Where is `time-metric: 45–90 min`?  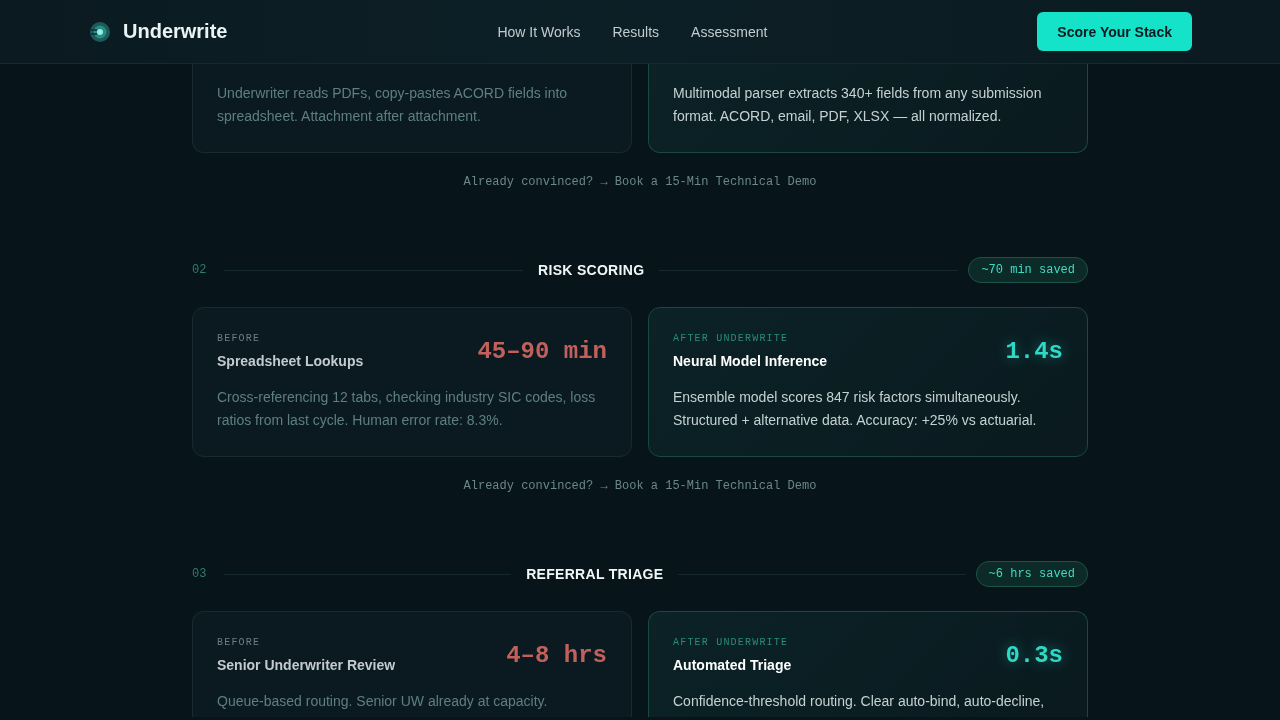 time-metric: 45–90 min is located at coordinates (542, 351).